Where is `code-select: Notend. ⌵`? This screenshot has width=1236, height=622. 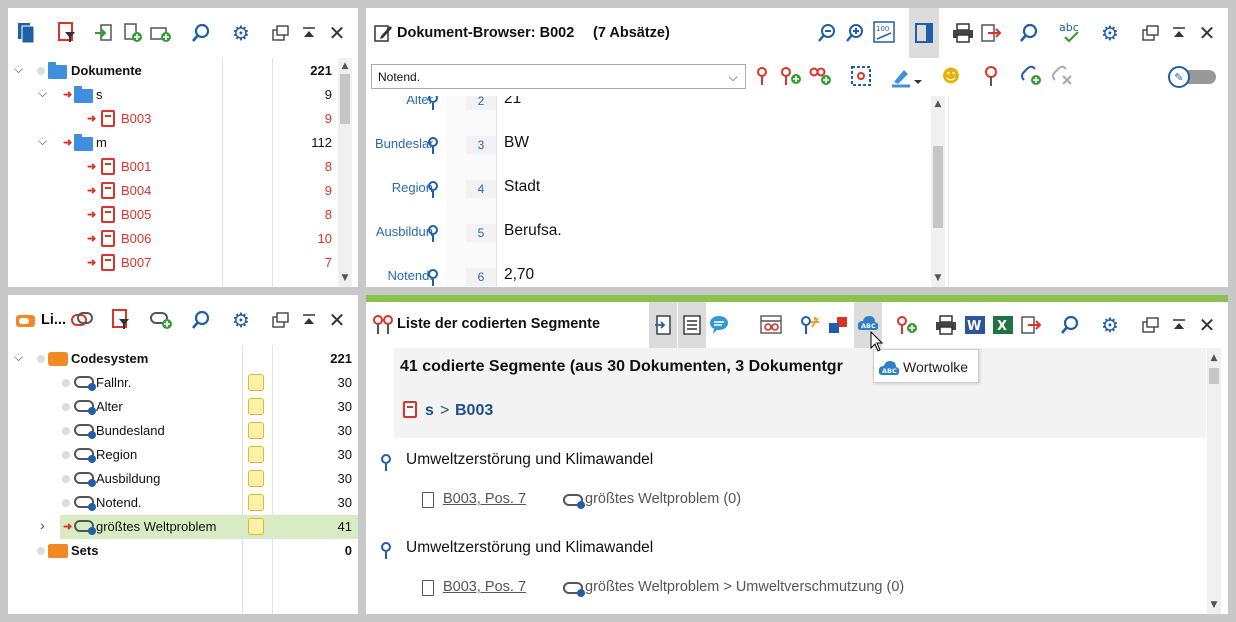 code-select: Notend. ⌵ is located at coordinates (558, 76).